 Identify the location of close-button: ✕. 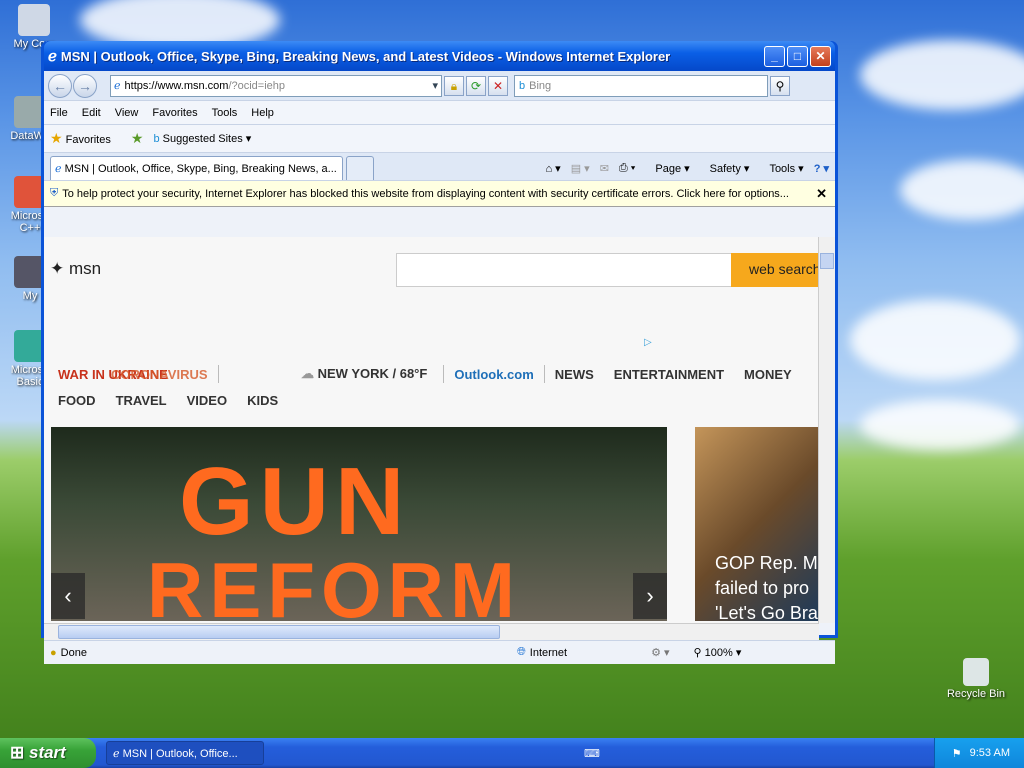
(820, 56).